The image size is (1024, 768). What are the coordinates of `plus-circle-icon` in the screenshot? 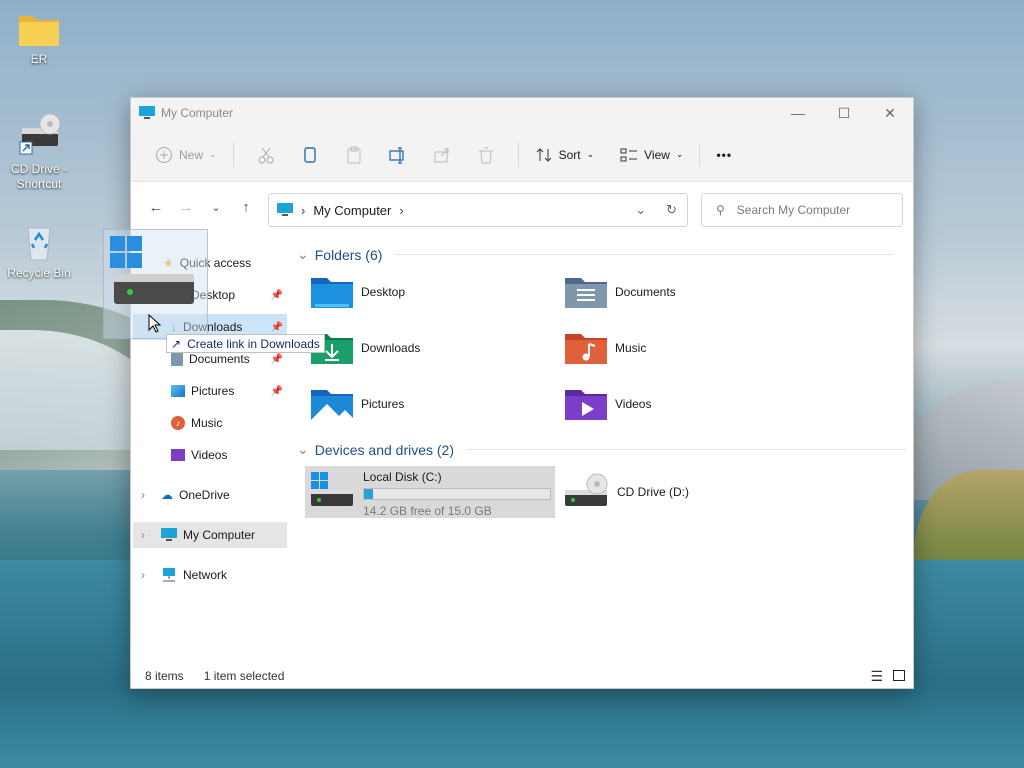 It's located at (164, 154).